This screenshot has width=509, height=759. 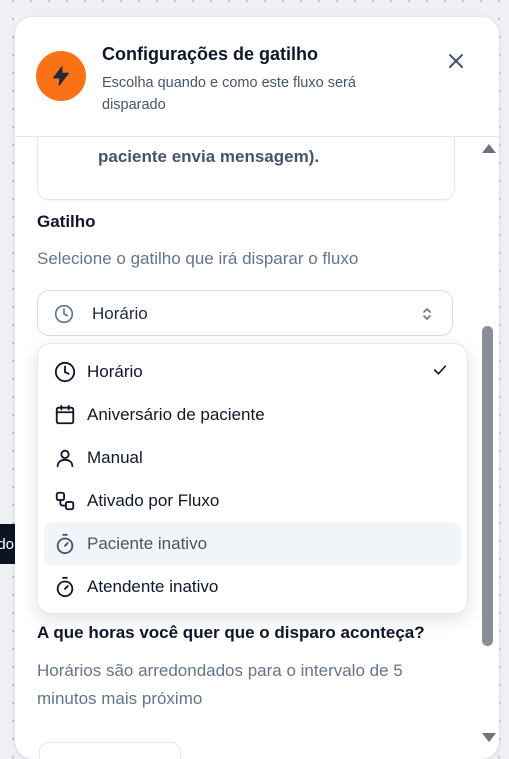 I want to click on option-ativado-por-fluxo: Ativado por Fluxo, so click(x=252, y=500).